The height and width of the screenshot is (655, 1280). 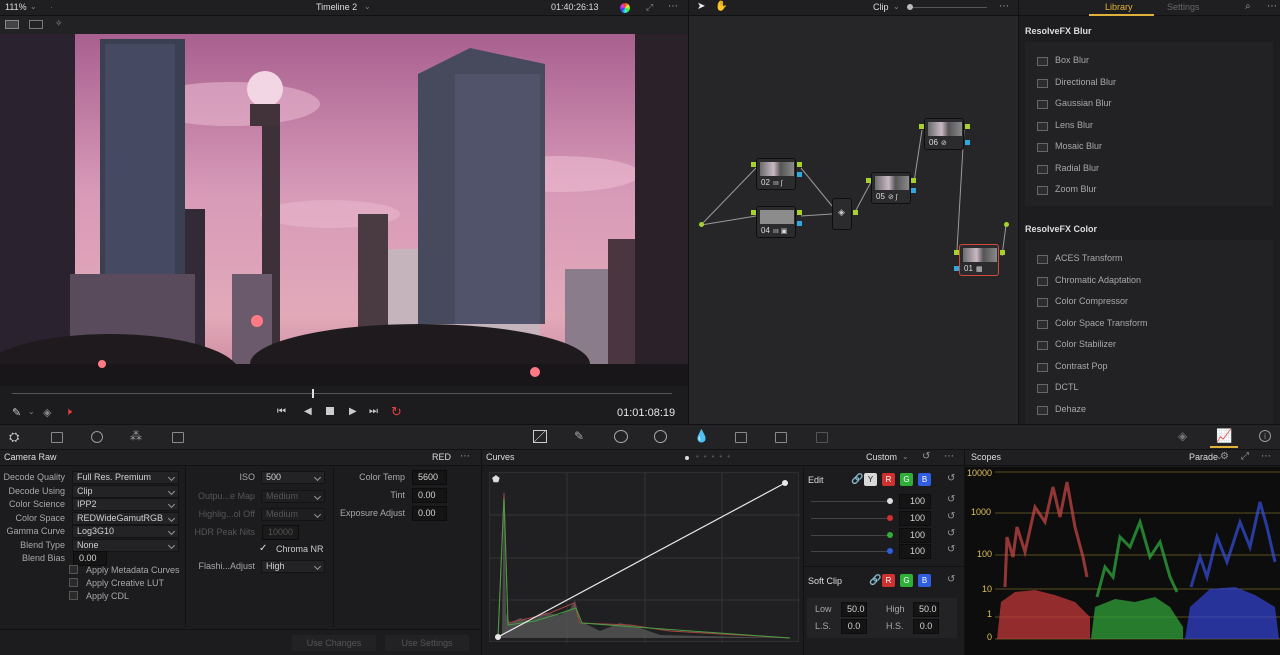 What do you see at coordinates (1155, 344) in the screenshot?
I see `fx-item: Color Stabilizer` at bounding box center [1155, 344].